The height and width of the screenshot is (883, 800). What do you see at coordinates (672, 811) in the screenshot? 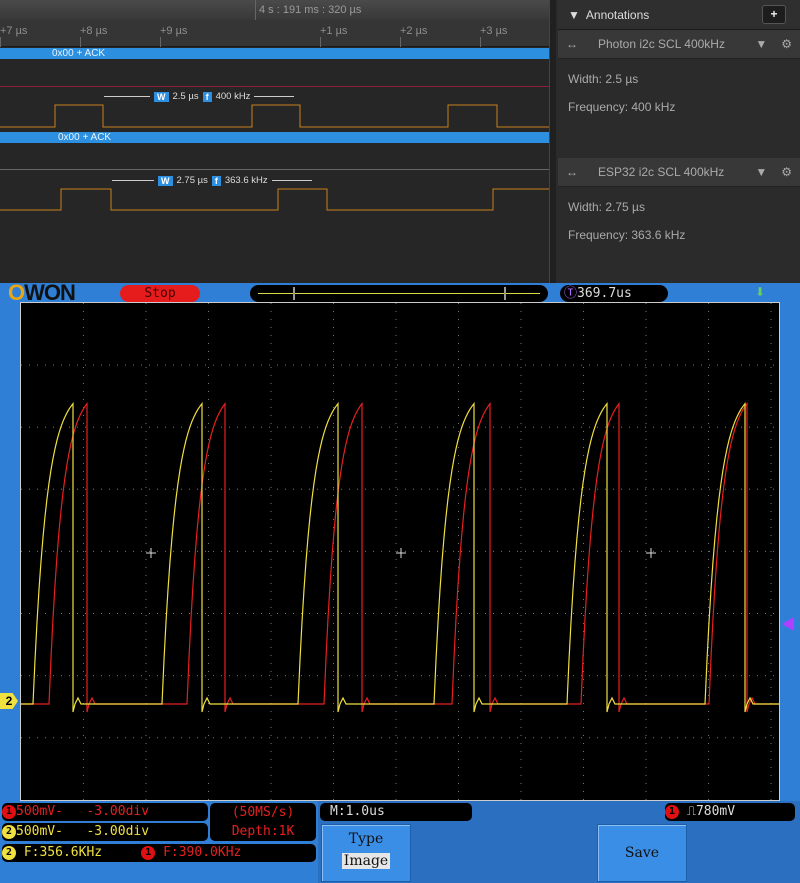
I see `trigger-source-icon: 1` at bounding box center [672, 811].